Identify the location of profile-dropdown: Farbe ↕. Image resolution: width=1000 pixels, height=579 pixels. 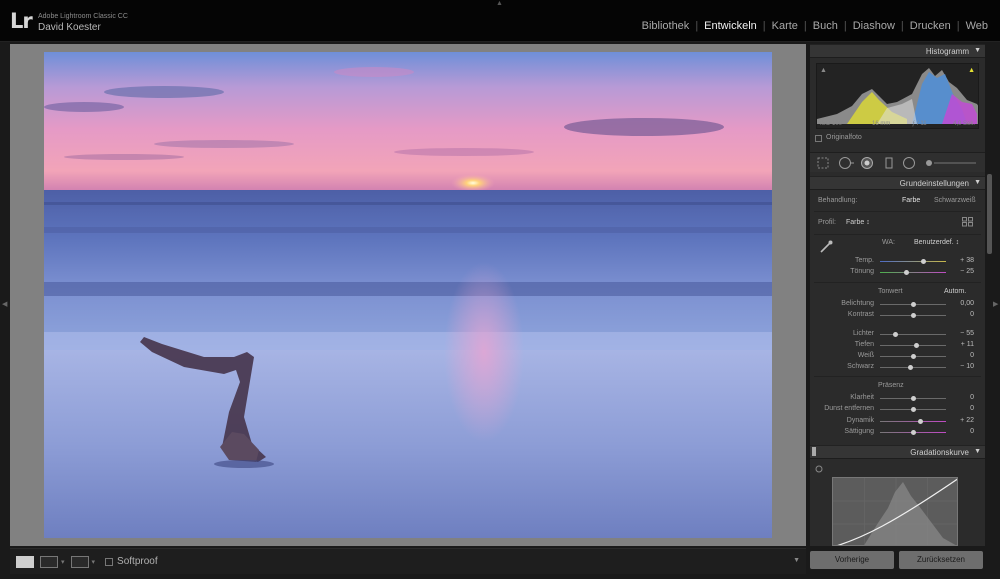
(858, 222).